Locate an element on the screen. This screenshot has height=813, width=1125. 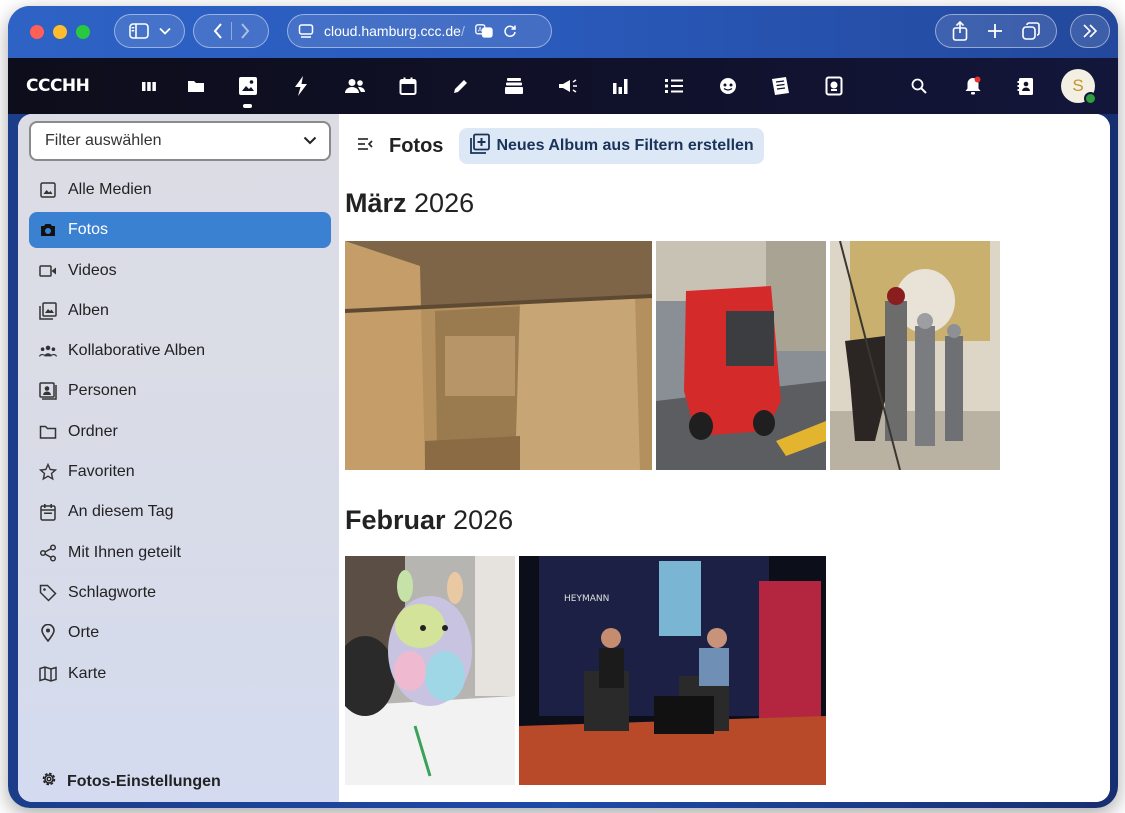
folder-icon is located at coordinates (48, 432).